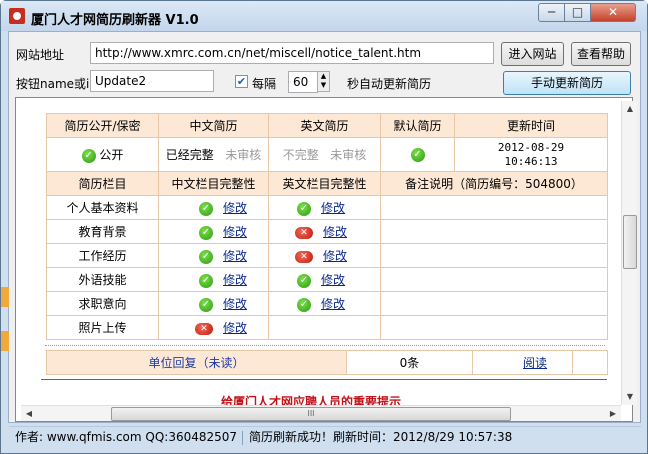 The image size is (648, 454). What do you see at coordinates (102, 207) in the screenshot?
I see `section-name: 个人基本资料` at bounding box center [102, 207].